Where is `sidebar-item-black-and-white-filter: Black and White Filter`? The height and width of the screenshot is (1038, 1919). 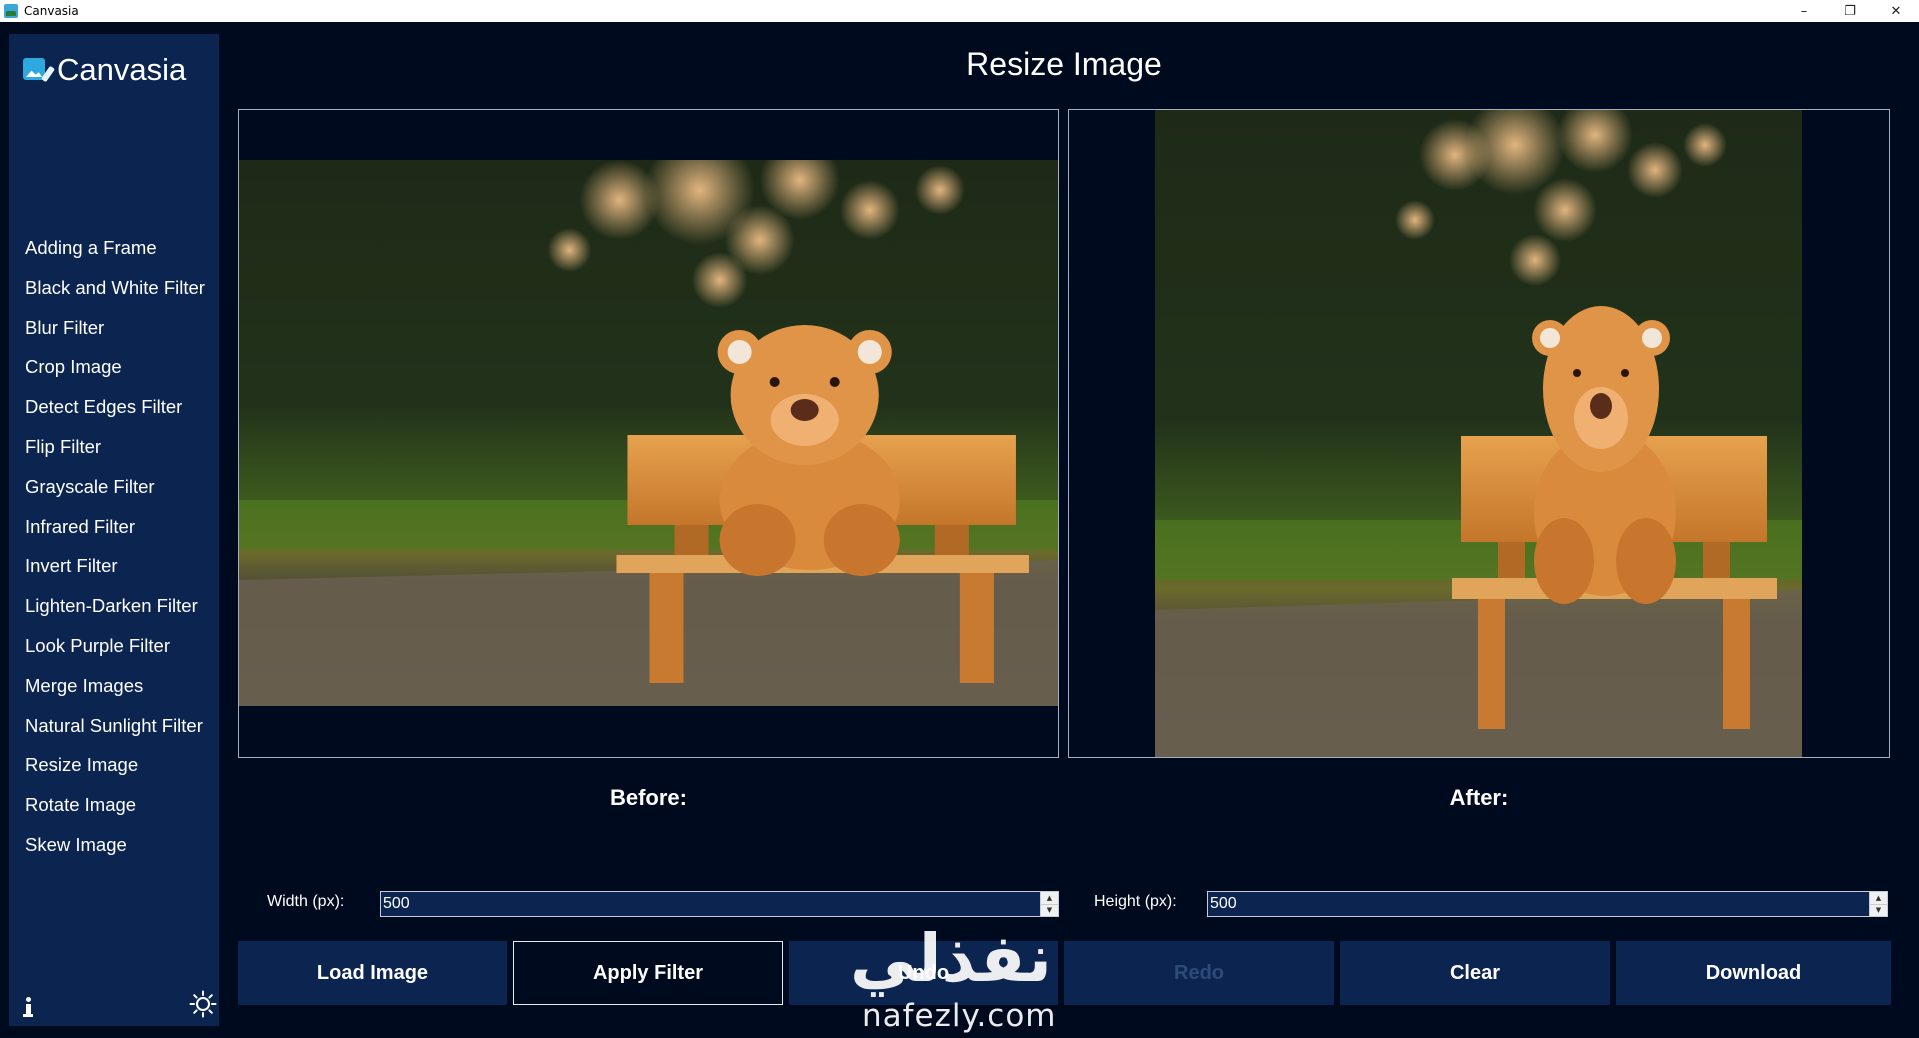 sidebar-item-black-and-white-filter: Black and White Filter is located at coordinates (115, 288).